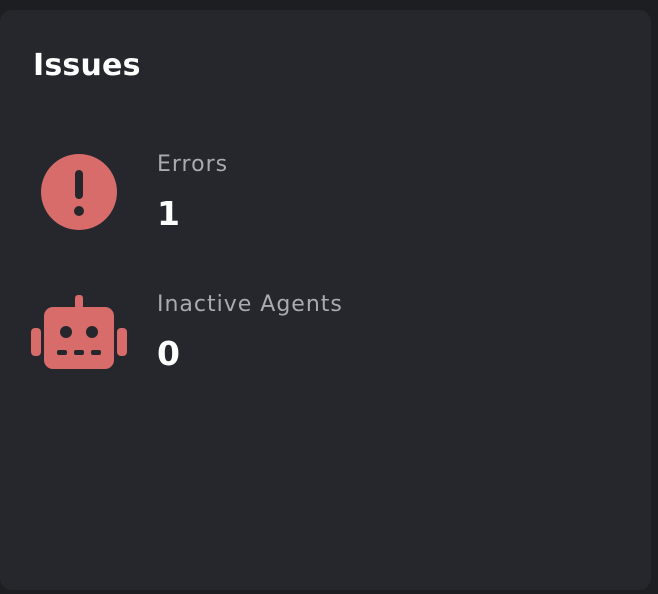 This screenshot has height=594, width=658. Describe the element at coordinates (79, 332) in the screenshot. I see `robot-icon` at that location.